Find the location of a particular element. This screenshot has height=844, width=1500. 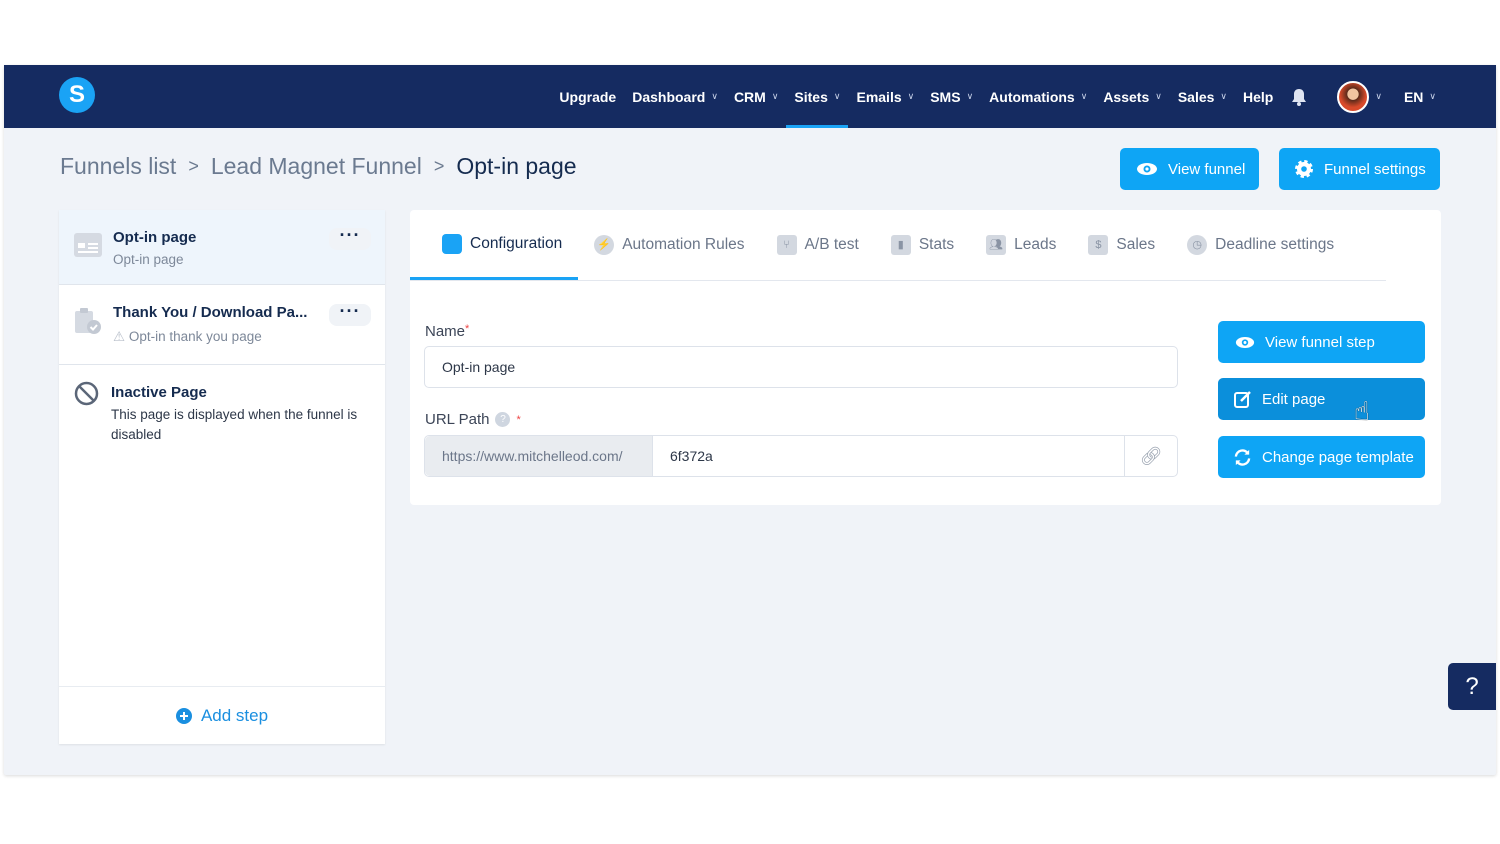

nav-item-automations: Automations ∨ is located at coordinates (1038, 96).